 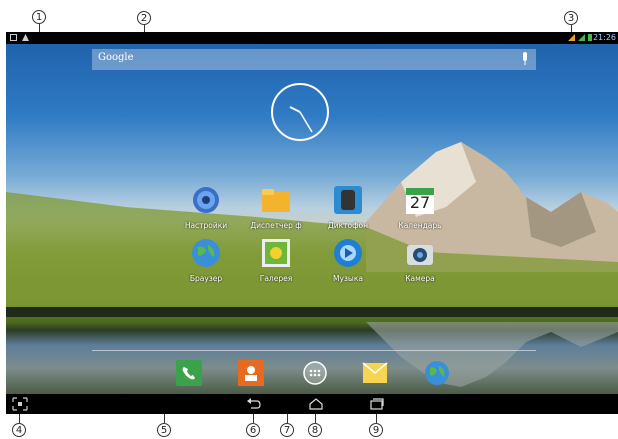 What do you see at coordinates (315, 373) in the screenshot?
I see `all-apps-icon` at bounding box center [315, 373].